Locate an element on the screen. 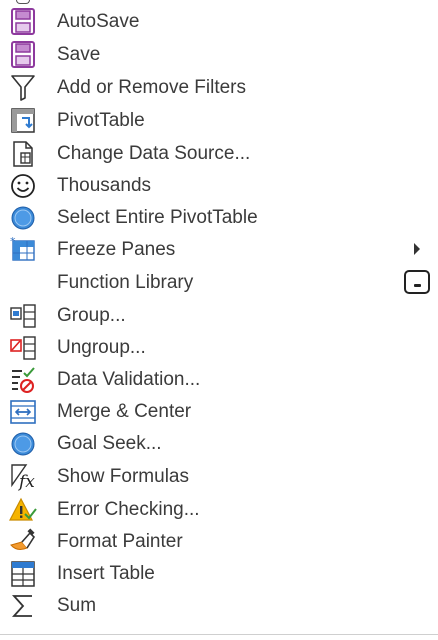  menu-item-merge-center: Merge & Center is located at coordinates (219, 412).